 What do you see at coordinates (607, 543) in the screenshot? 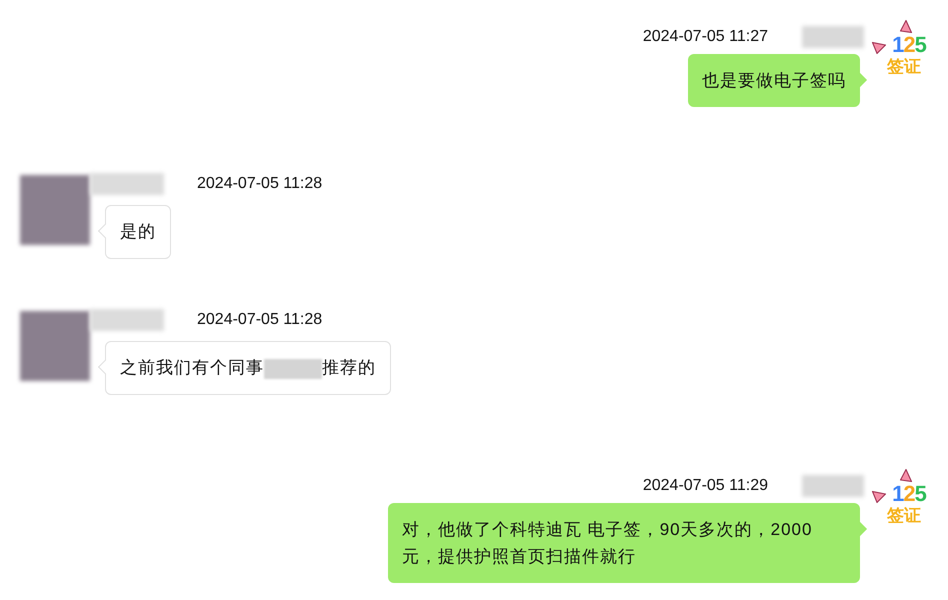
I see `message-text: 对，他做了个科特迪瓦 电子签，90天多次的，2000元，提供护照首页扫描件就行` at bounding box center [607, 543].